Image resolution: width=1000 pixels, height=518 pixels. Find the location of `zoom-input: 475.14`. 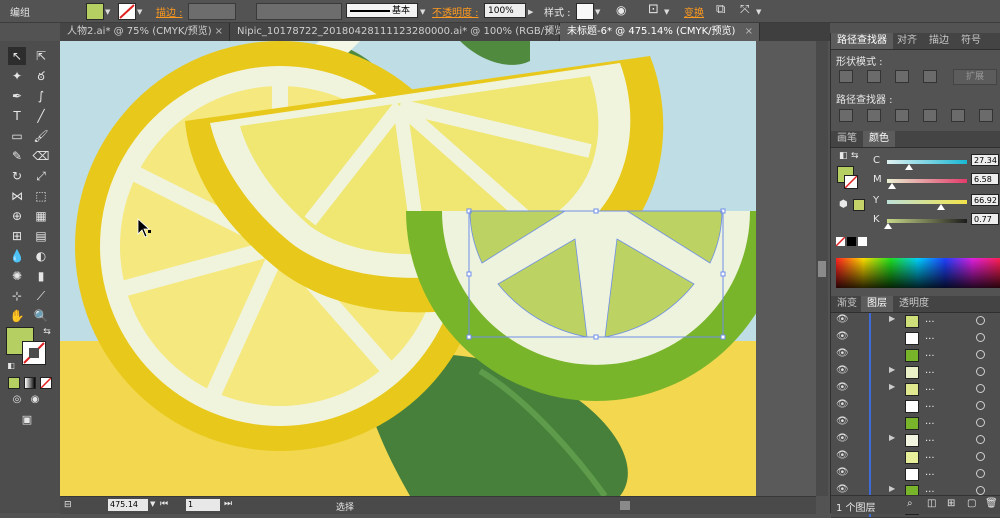

zoom-input: 475.14 is located at coordinates (128, 505).